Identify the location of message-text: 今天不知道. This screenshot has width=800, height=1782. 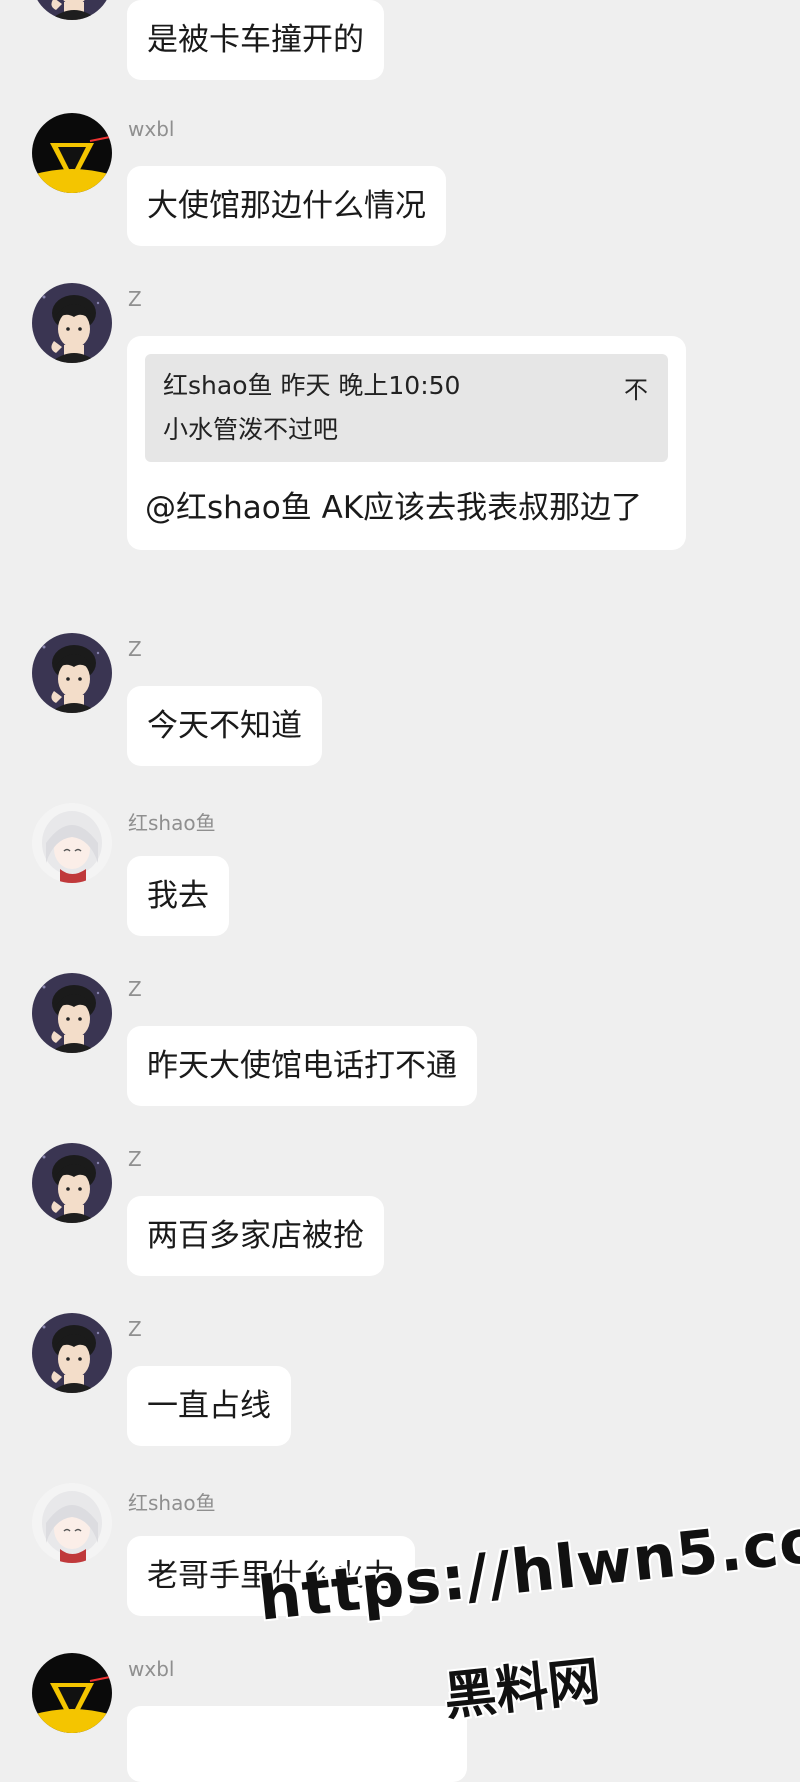
(224, 726).